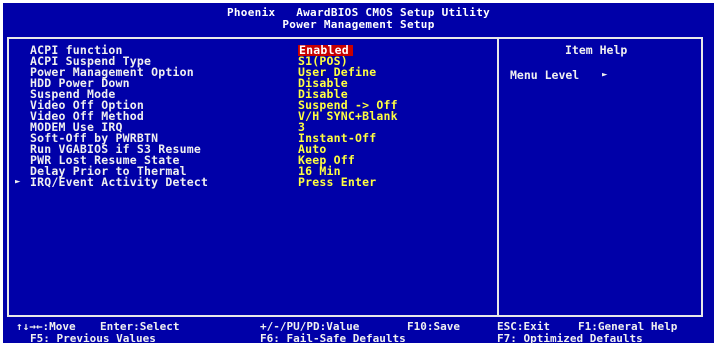 The height and width of the screenshot is (346, 717). Describe the element at coordinates (498, 177) in the screenshot. I see `help-divider` at that location.